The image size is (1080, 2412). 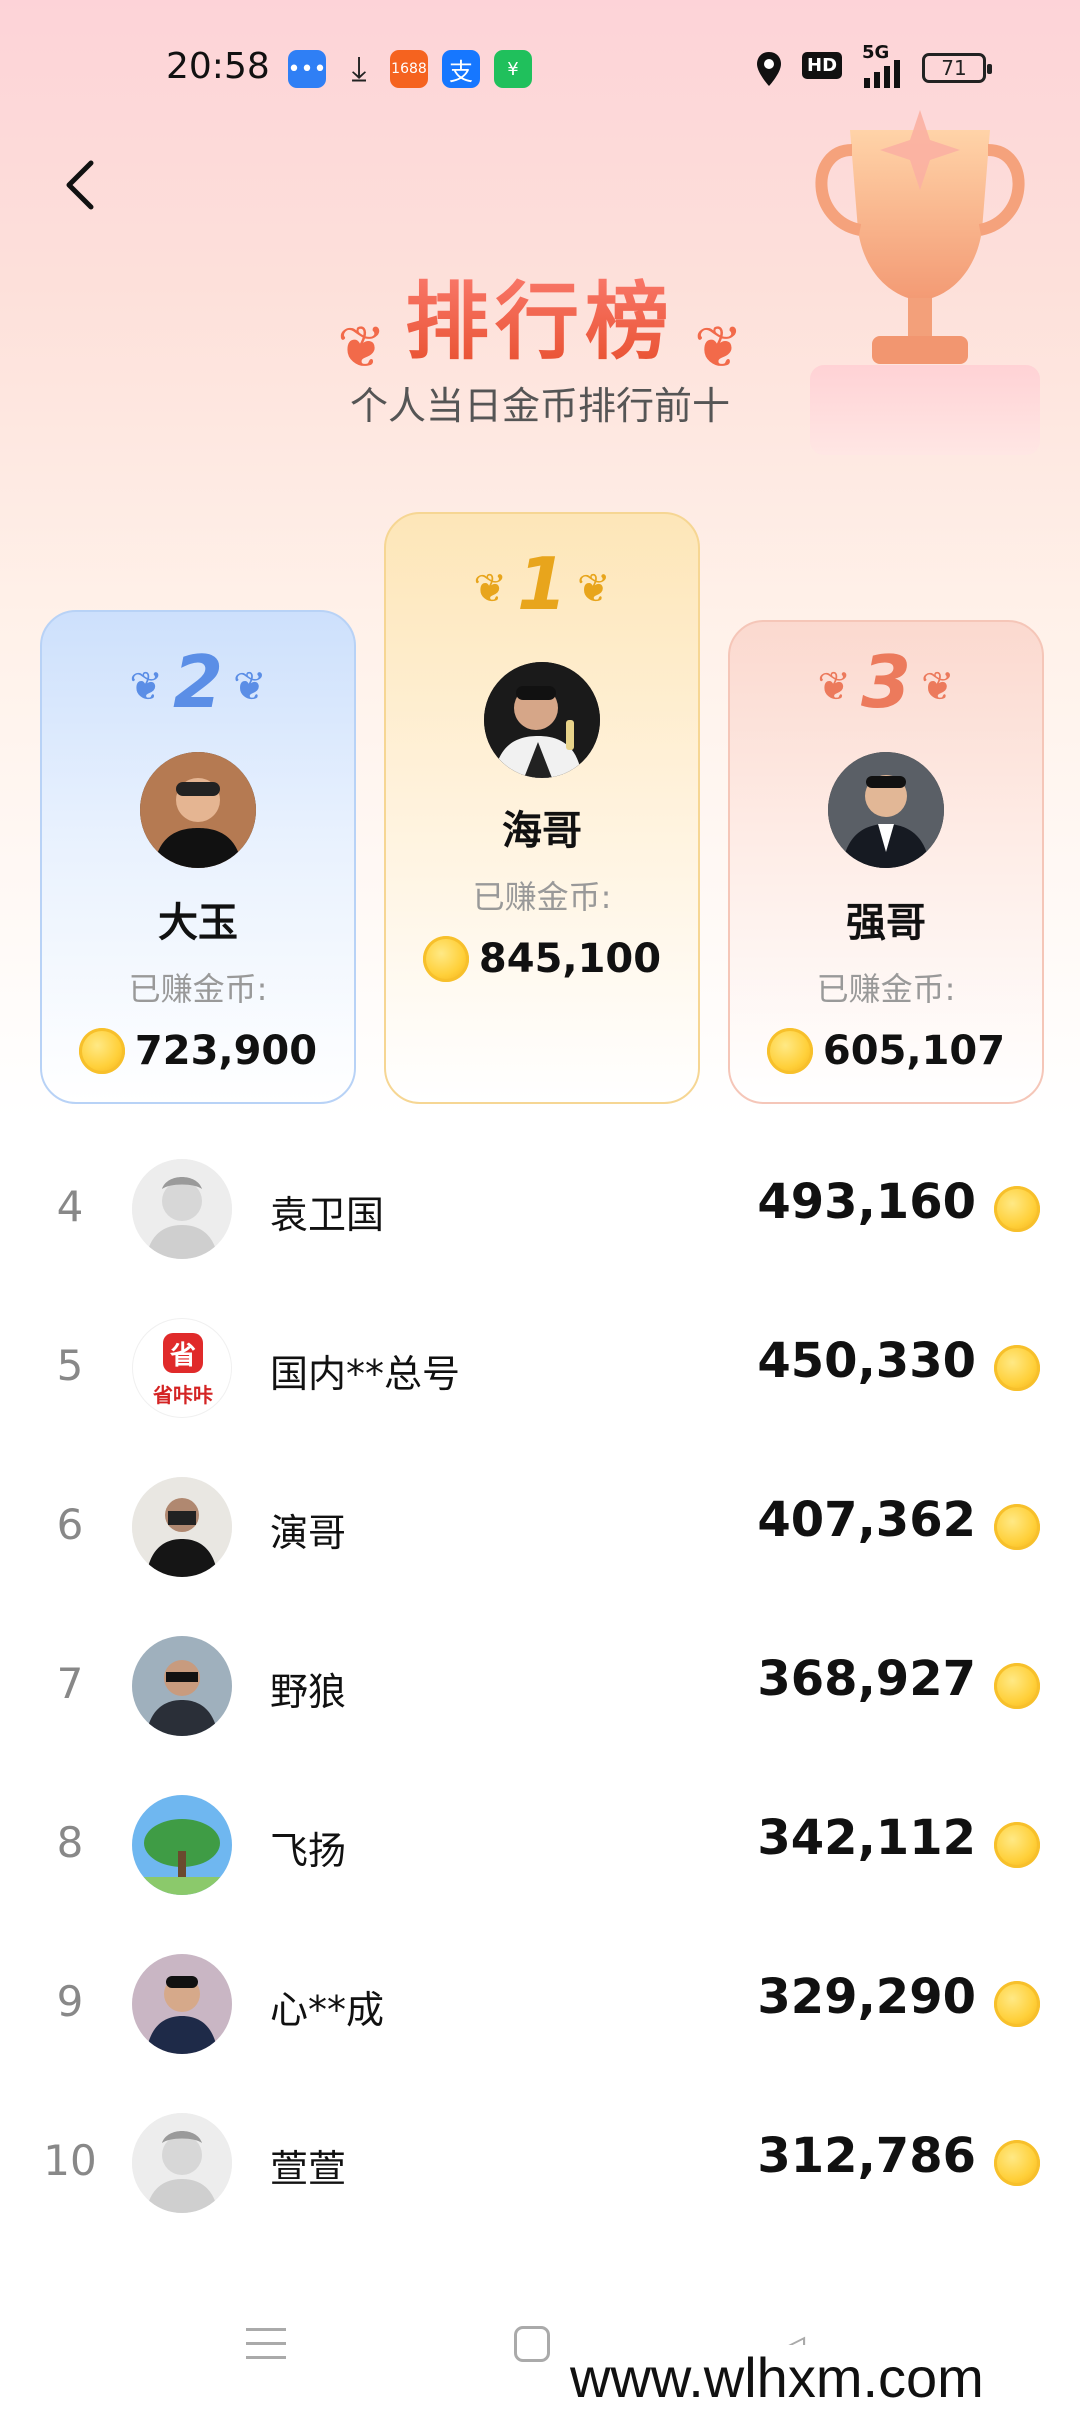 What do you see at coordinates (777, 2377) in the screenshot?
I see `watermark: www.wlhxm.com` at bounding box center [777, 2377].